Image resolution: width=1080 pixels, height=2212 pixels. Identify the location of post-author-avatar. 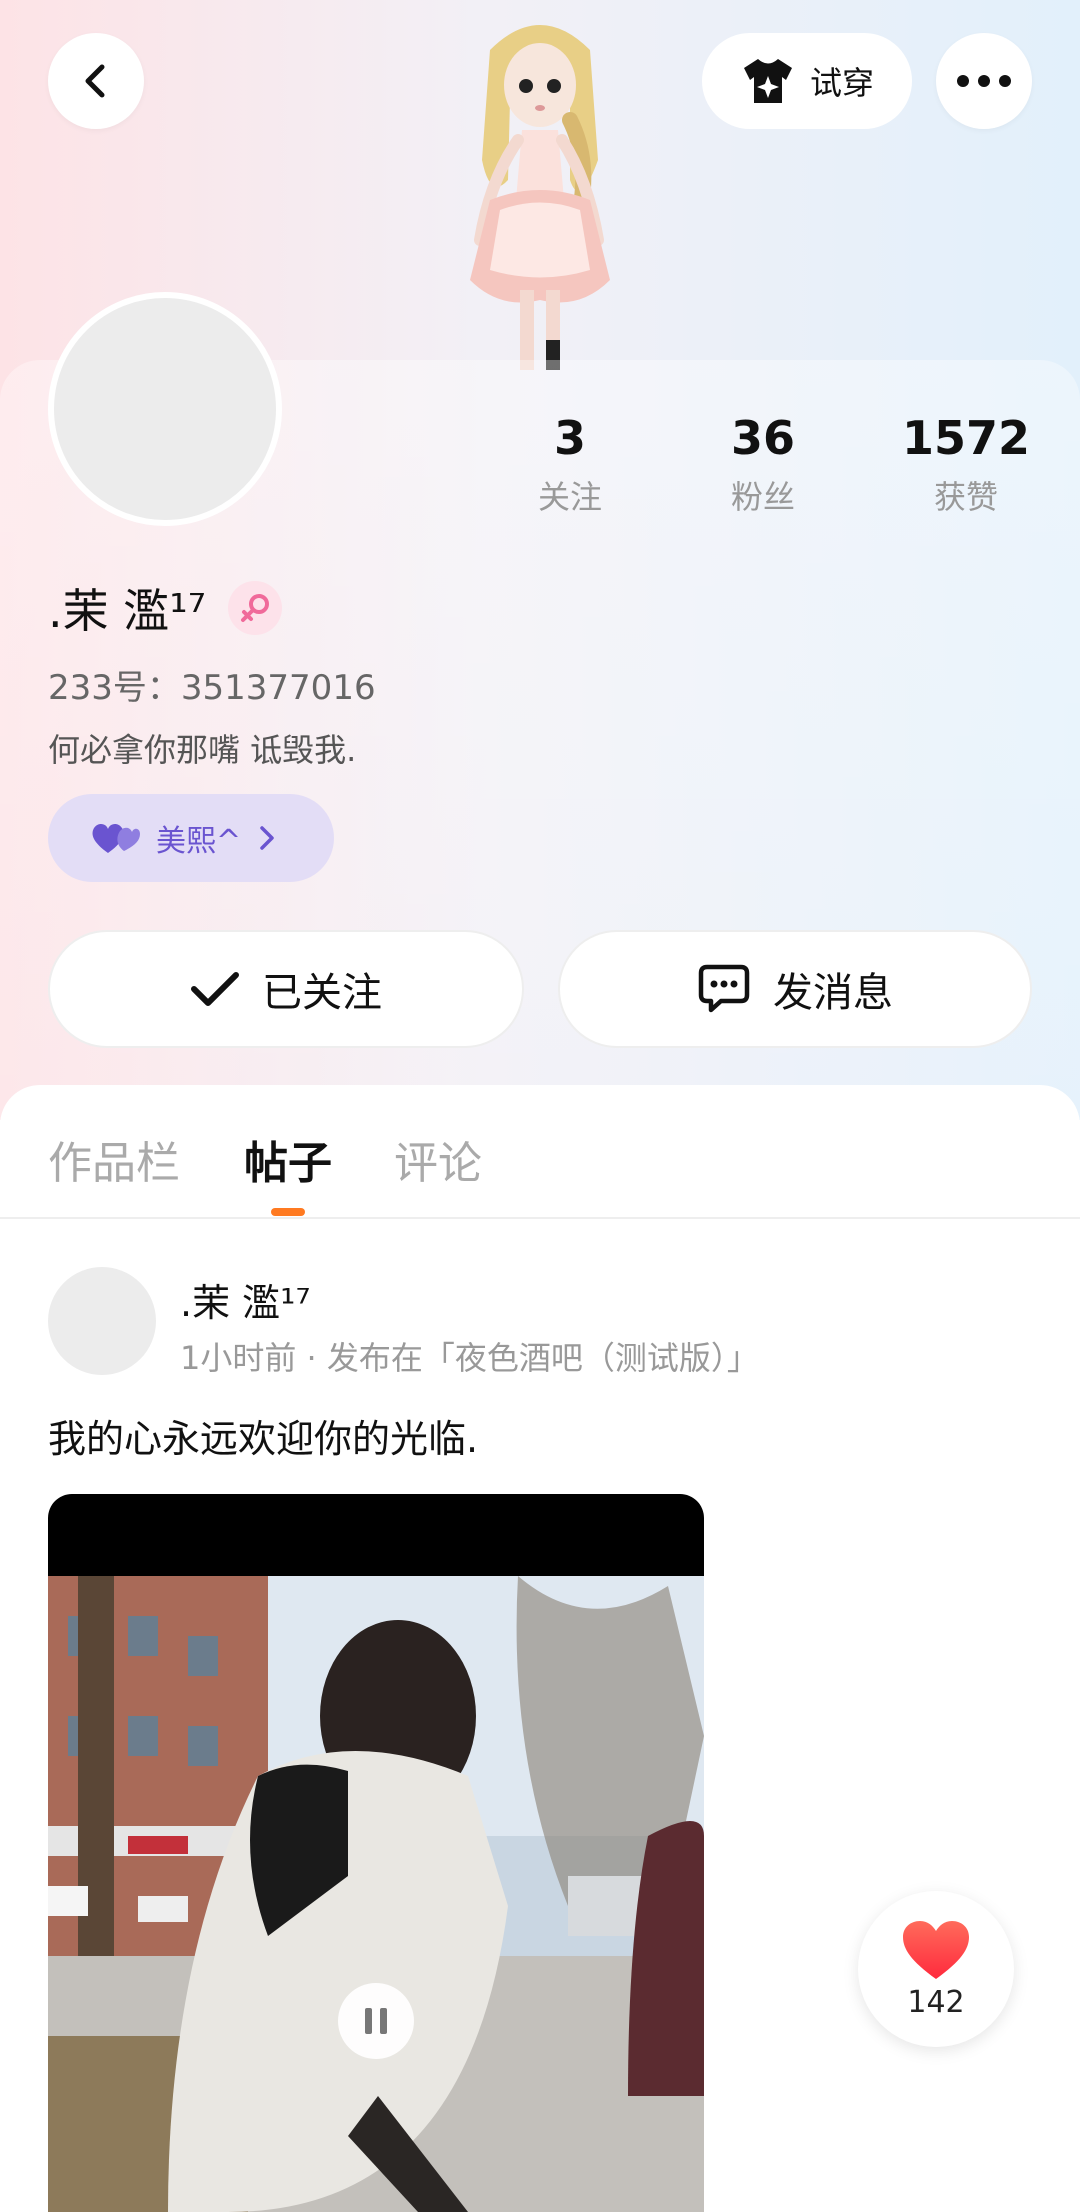
(102, 1321).